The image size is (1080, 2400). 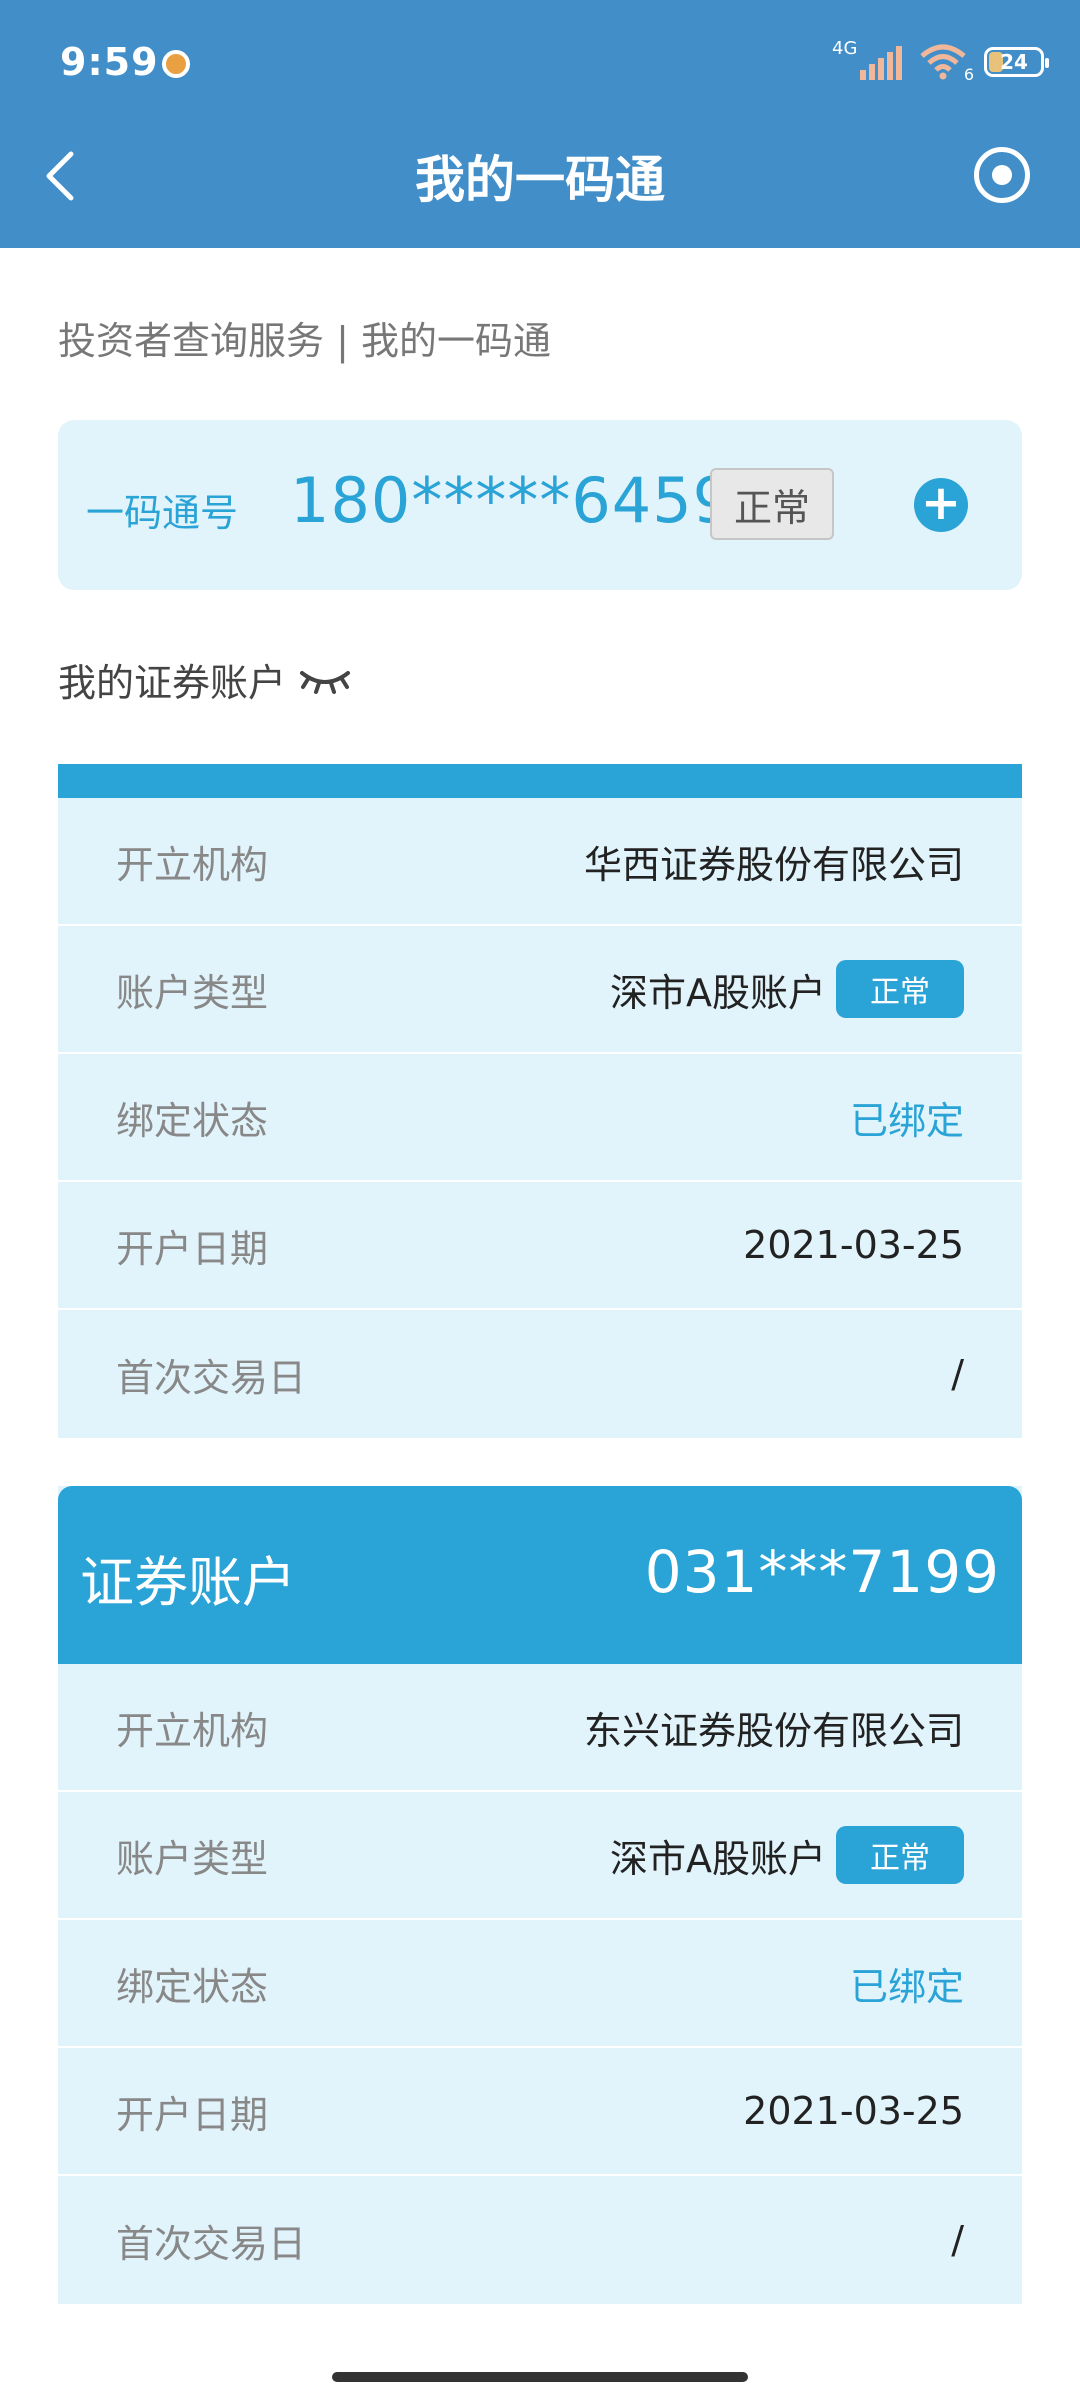 I want to click on add-button: +, so click(x=941, y=505).